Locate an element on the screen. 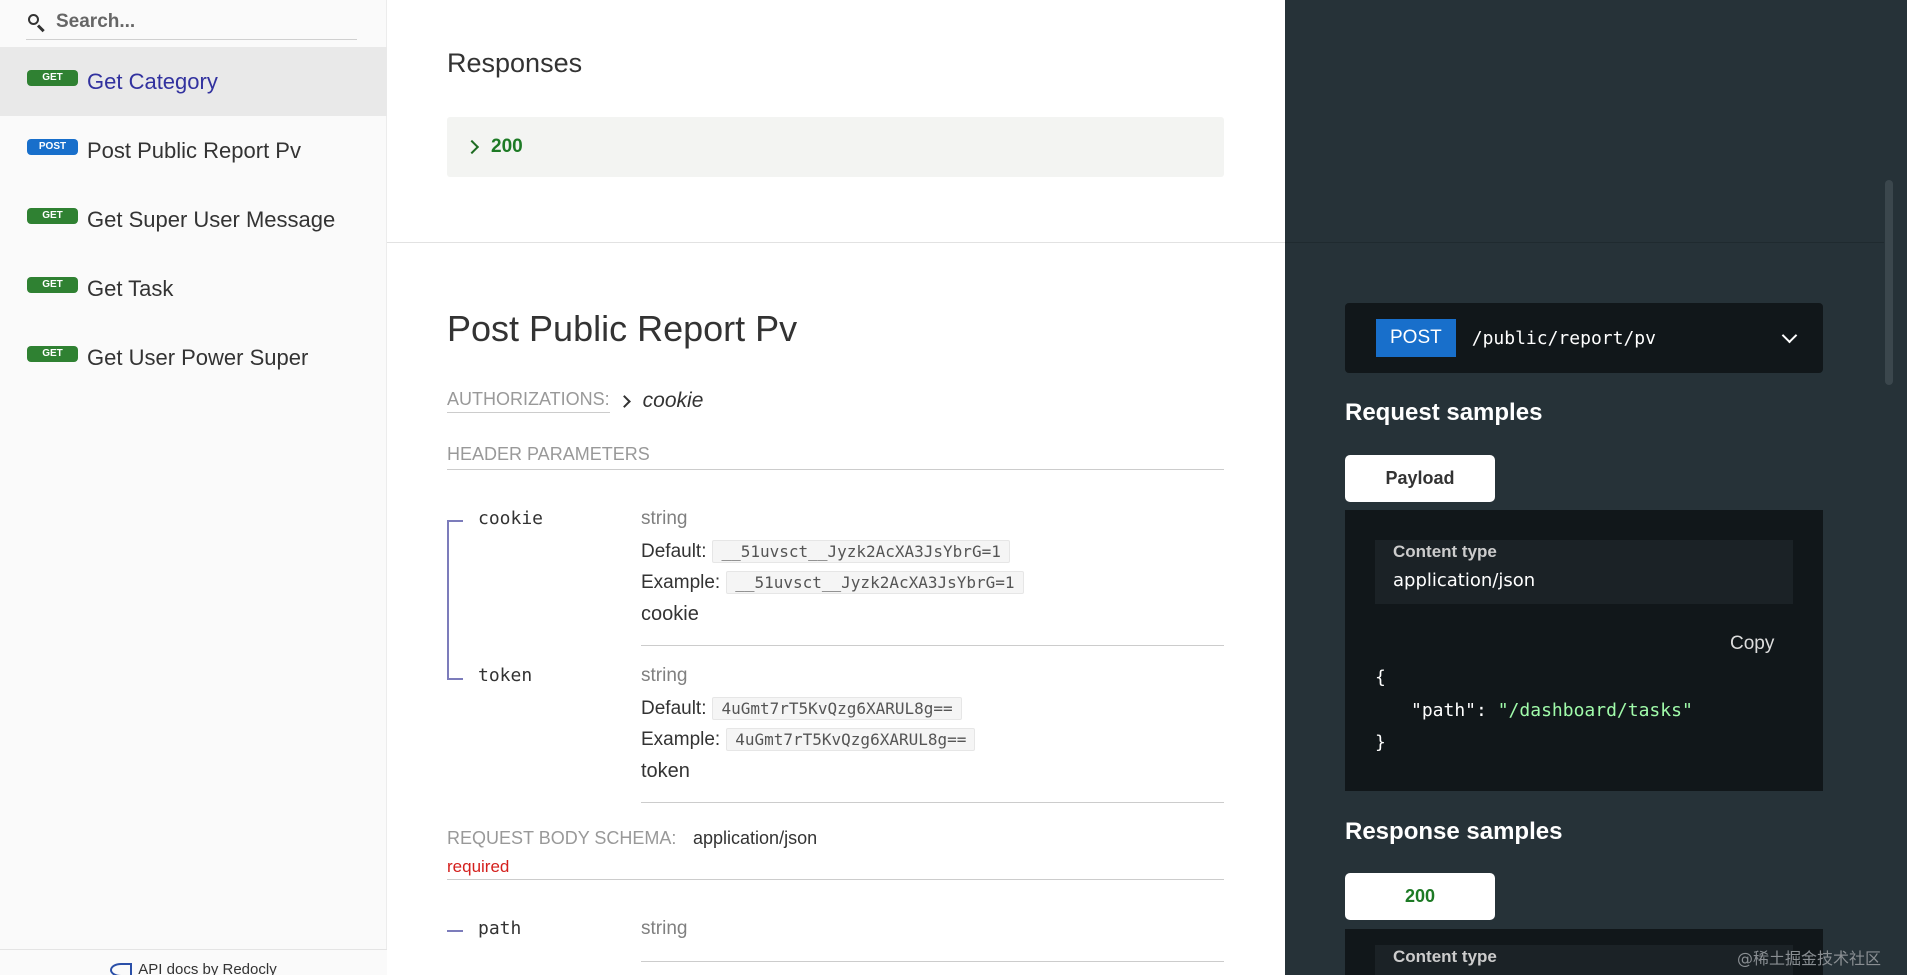 The image size is (1907, 975). content-type-box: Content type application/json is located at coordinates (1584, 572).